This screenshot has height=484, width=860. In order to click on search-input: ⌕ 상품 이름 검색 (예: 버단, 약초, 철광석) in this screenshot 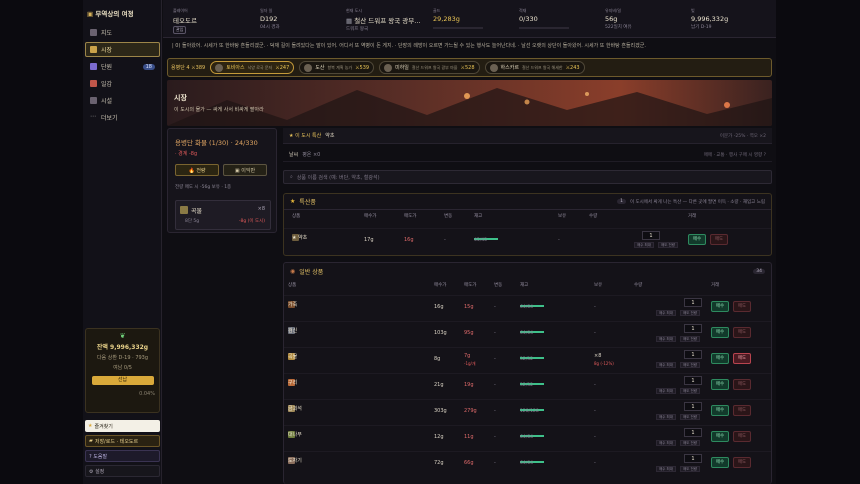, I will do `click(527, 177)`.